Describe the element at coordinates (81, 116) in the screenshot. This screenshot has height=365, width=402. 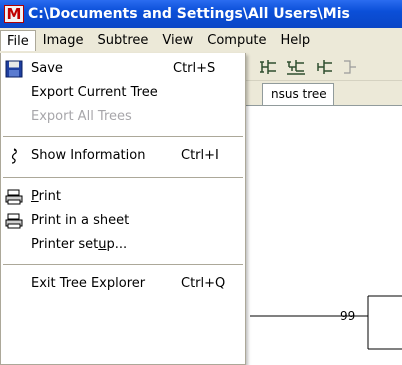
I see `export-all-trees-label: Export All Trees` at that location.